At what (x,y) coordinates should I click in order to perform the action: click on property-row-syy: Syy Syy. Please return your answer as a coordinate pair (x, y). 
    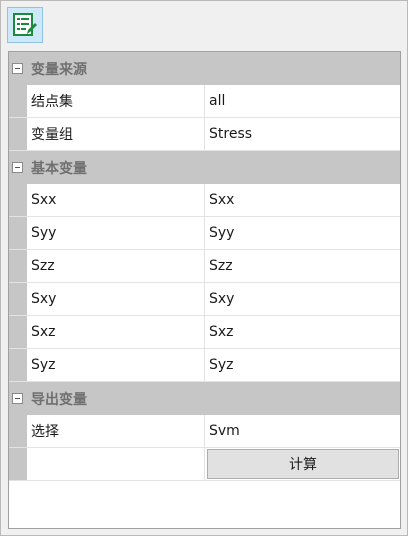
    Looking at the image, I should click on (204, 233).